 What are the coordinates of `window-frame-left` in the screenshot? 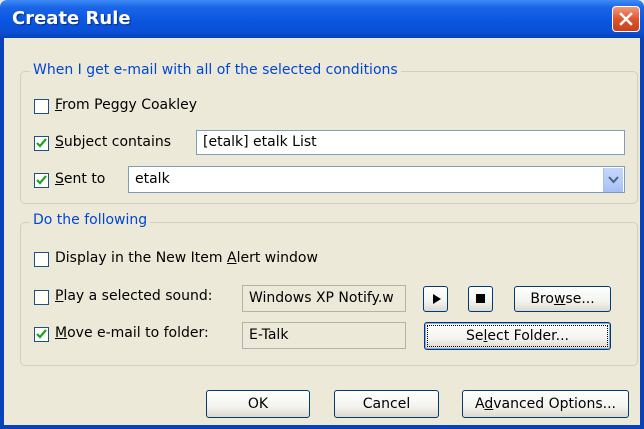 It's located at (2, 233).